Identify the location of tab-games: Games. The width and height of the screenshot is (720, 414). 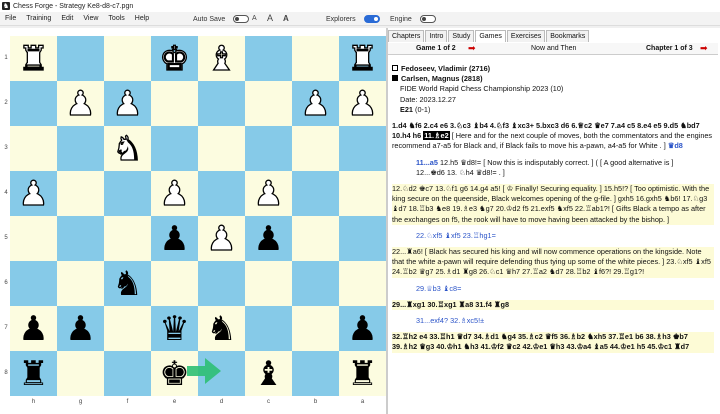
(490, 36).